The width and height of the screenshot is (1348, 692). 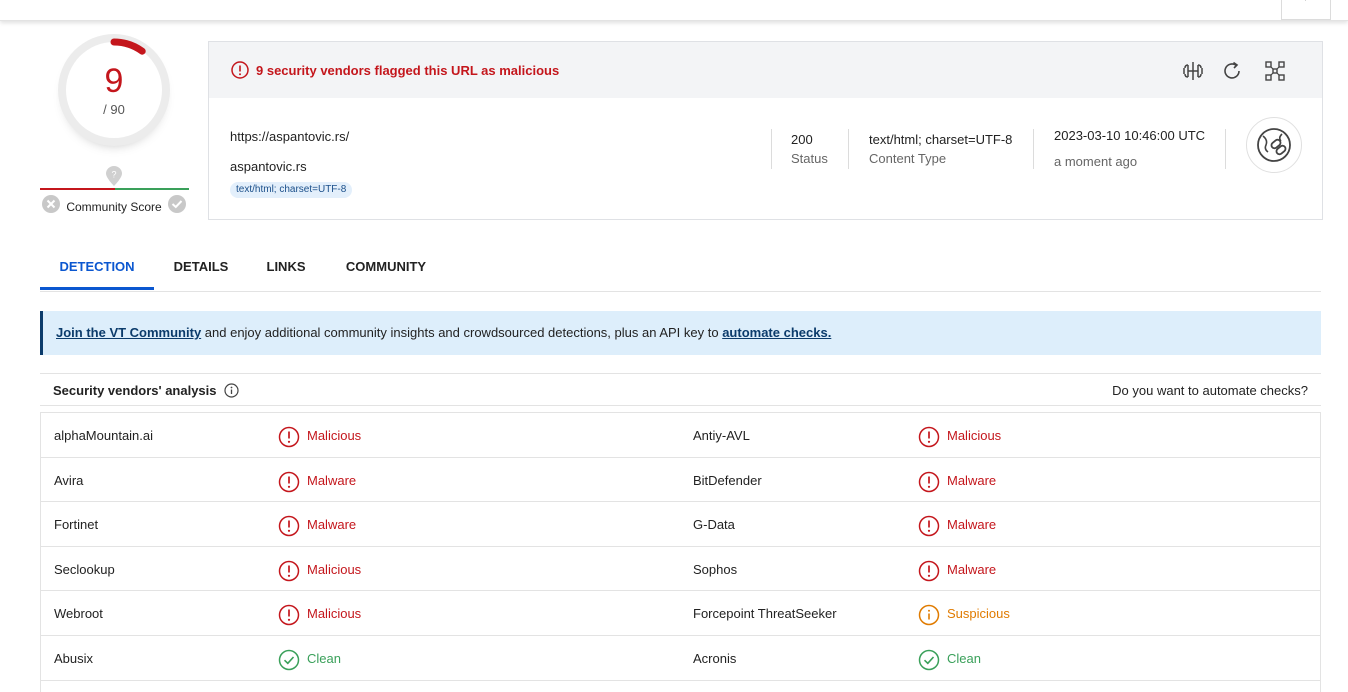 What do you see at coordinates (290, 136) in the screenshot?
I see `scanned-url: https://aspantovic.rs/` at bounding box center [290, 136].